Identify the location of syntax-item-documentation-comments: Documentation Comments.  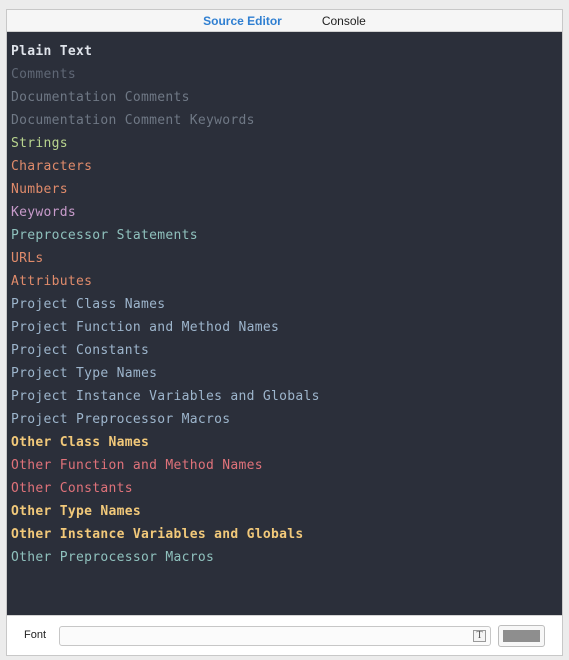
(284, 97).